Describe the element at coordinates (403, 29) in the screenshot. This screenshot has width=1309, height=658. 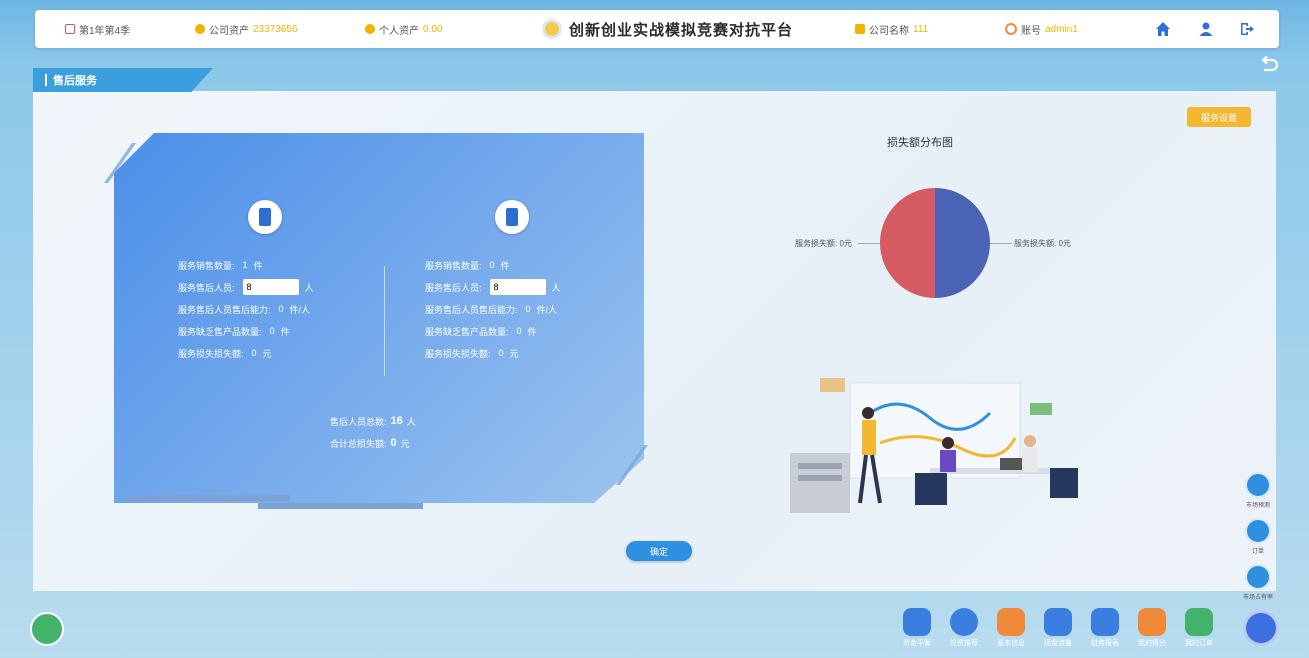
I see `personal-assets: 个人资产 0.00` at that location.